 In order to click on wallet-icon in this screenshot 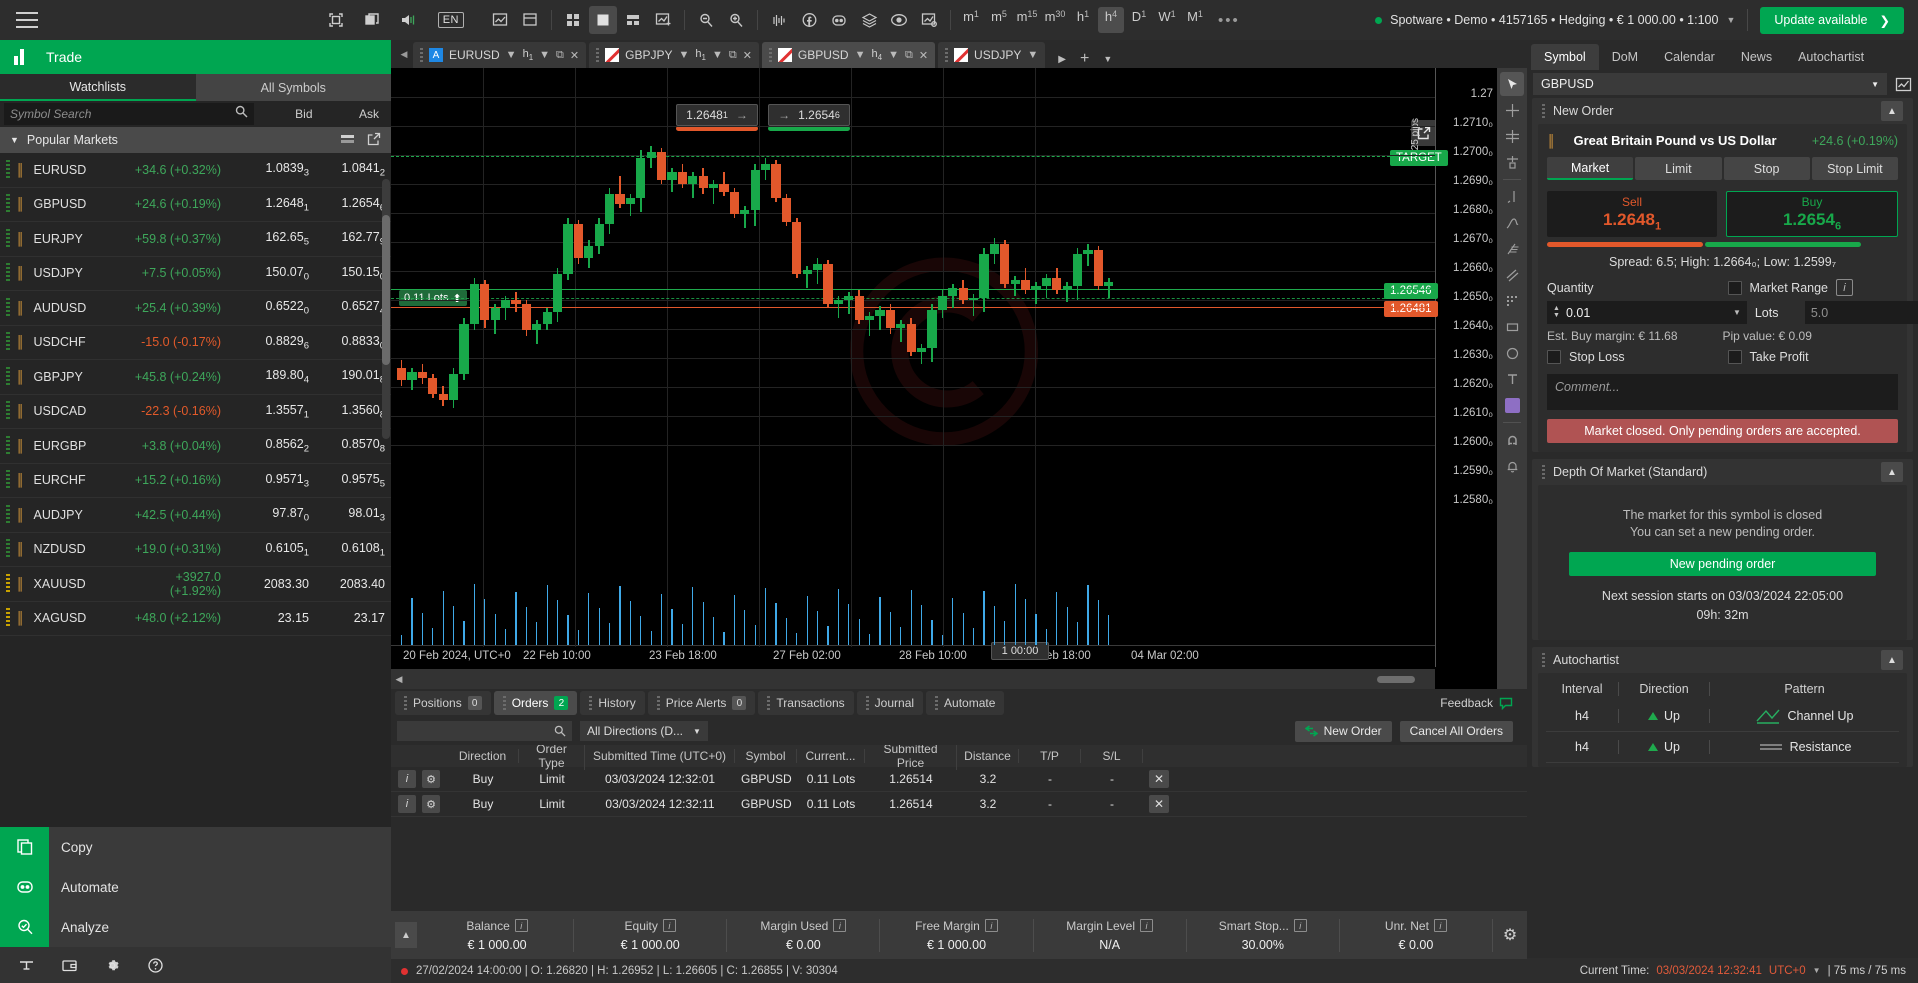, I will do `click(69, 965)`.